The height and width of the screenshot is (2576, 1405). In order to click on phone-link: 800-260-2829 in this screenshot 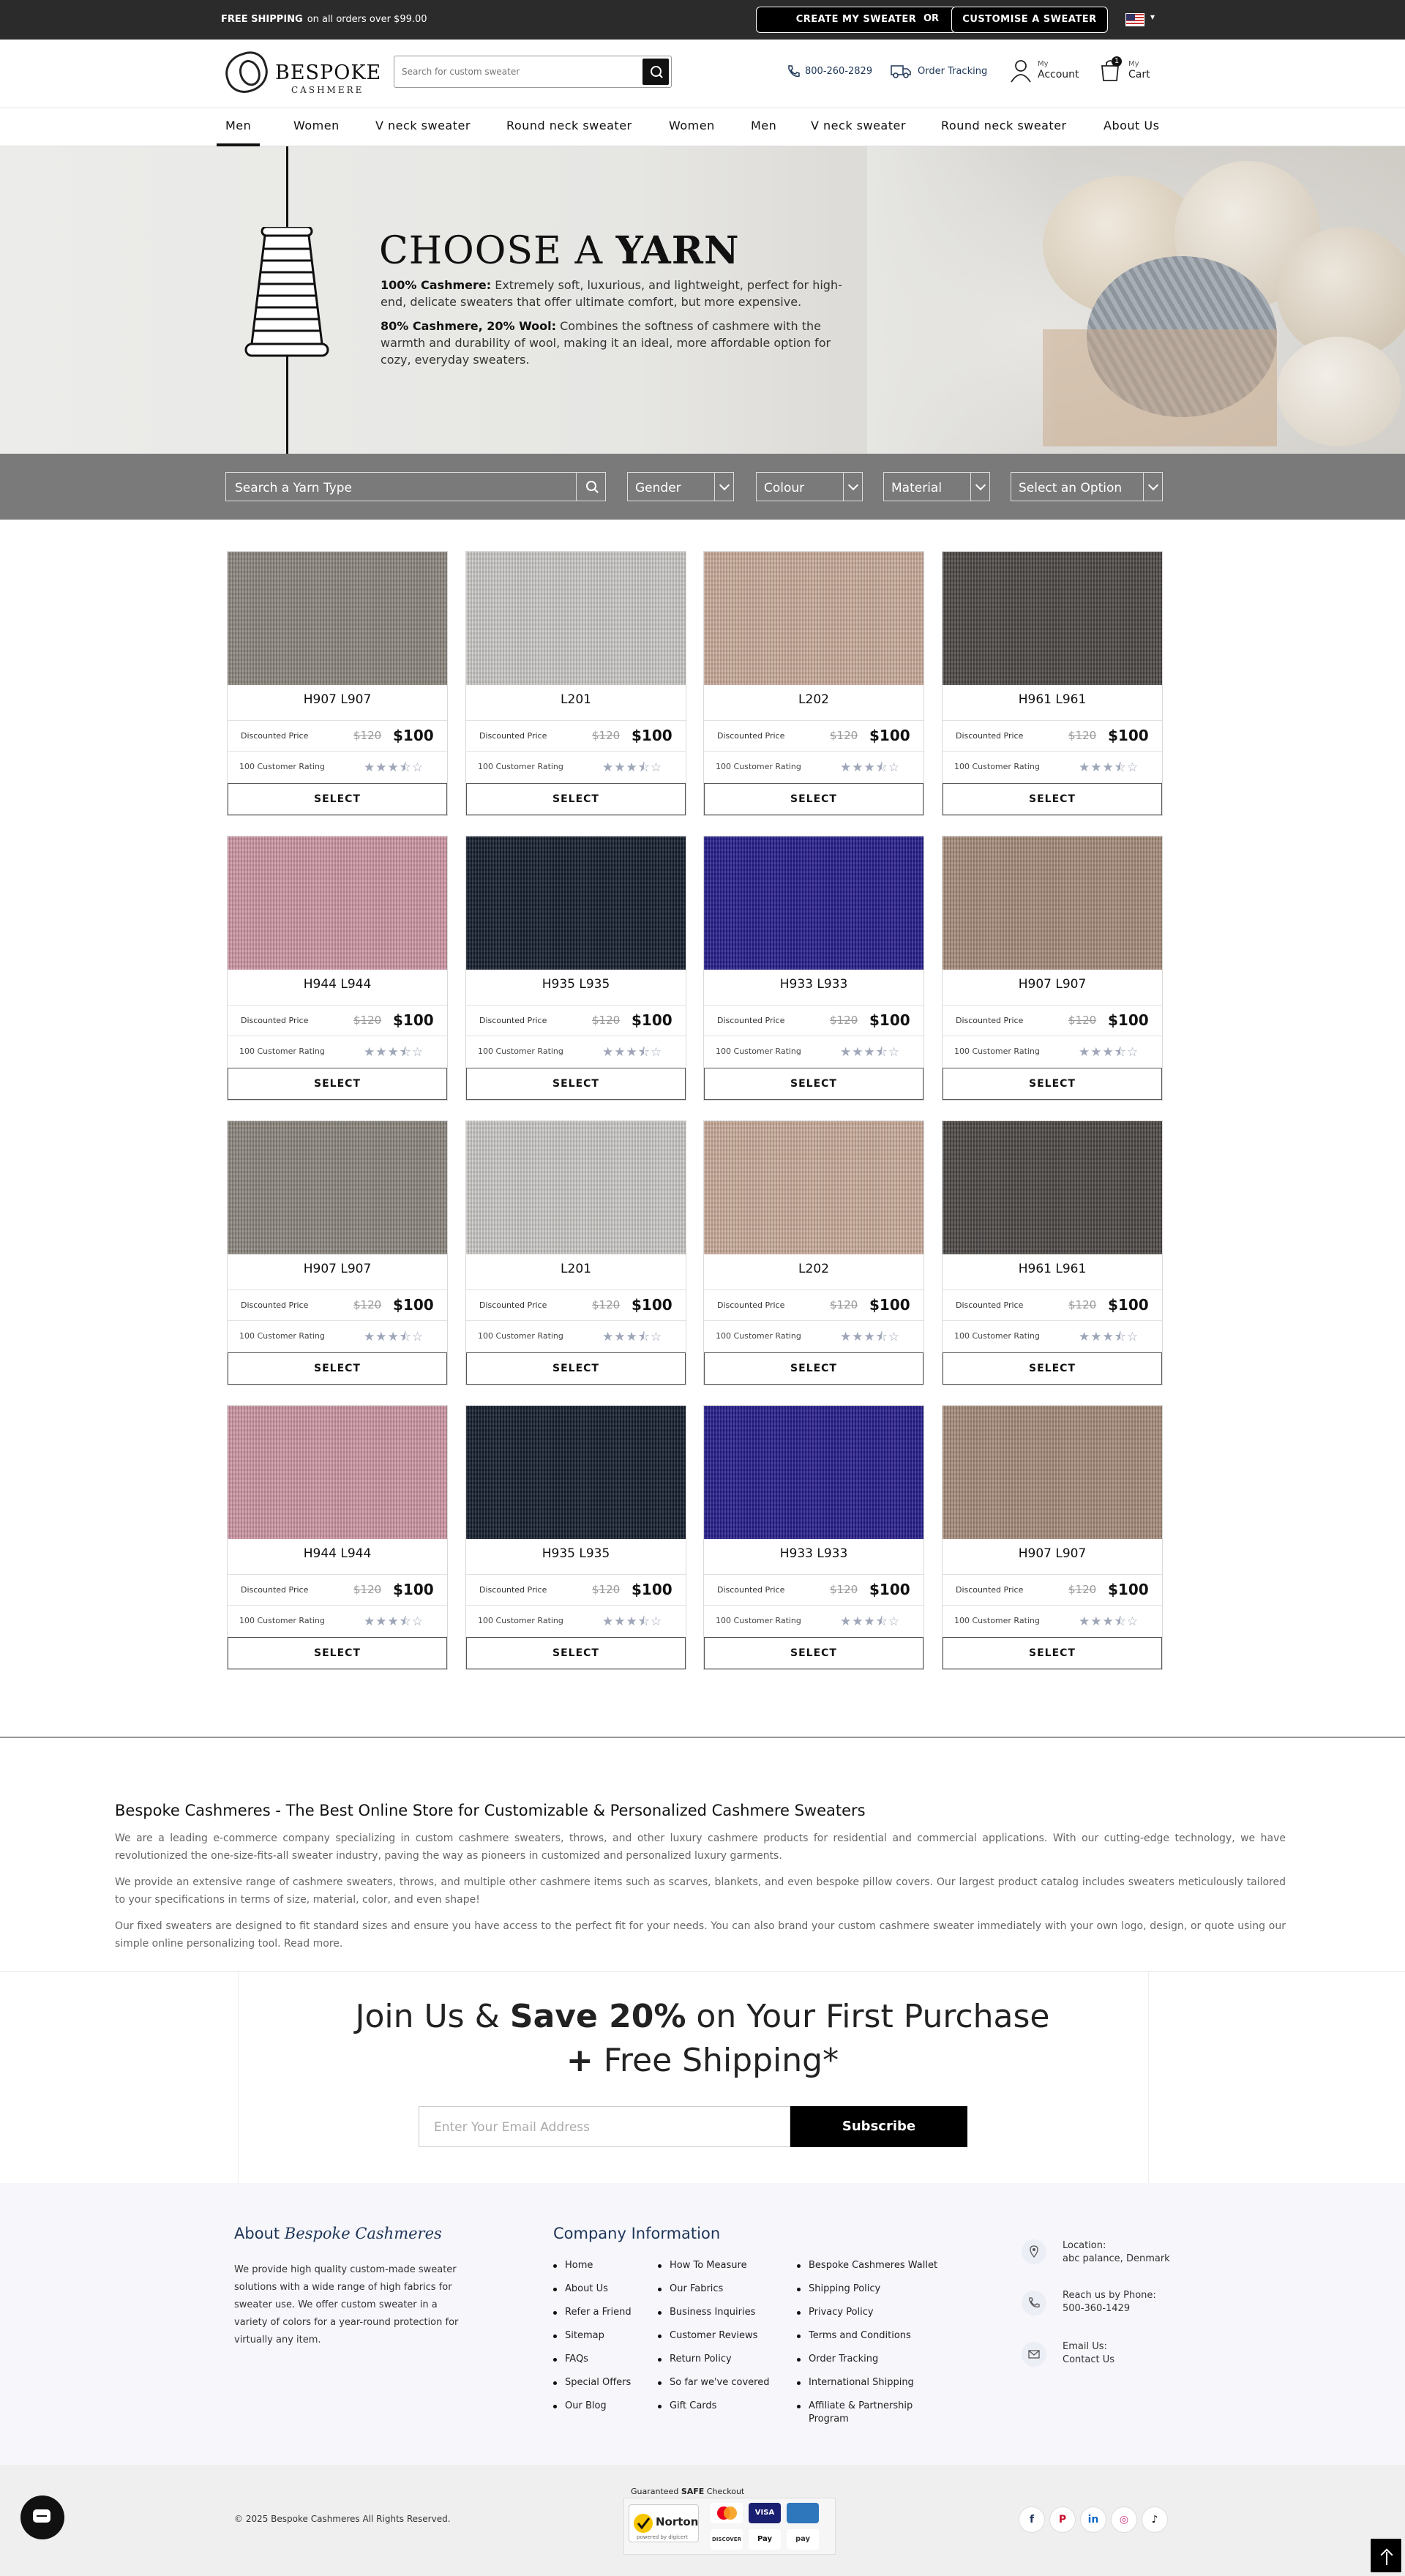, I will do `click(838, 71)`.